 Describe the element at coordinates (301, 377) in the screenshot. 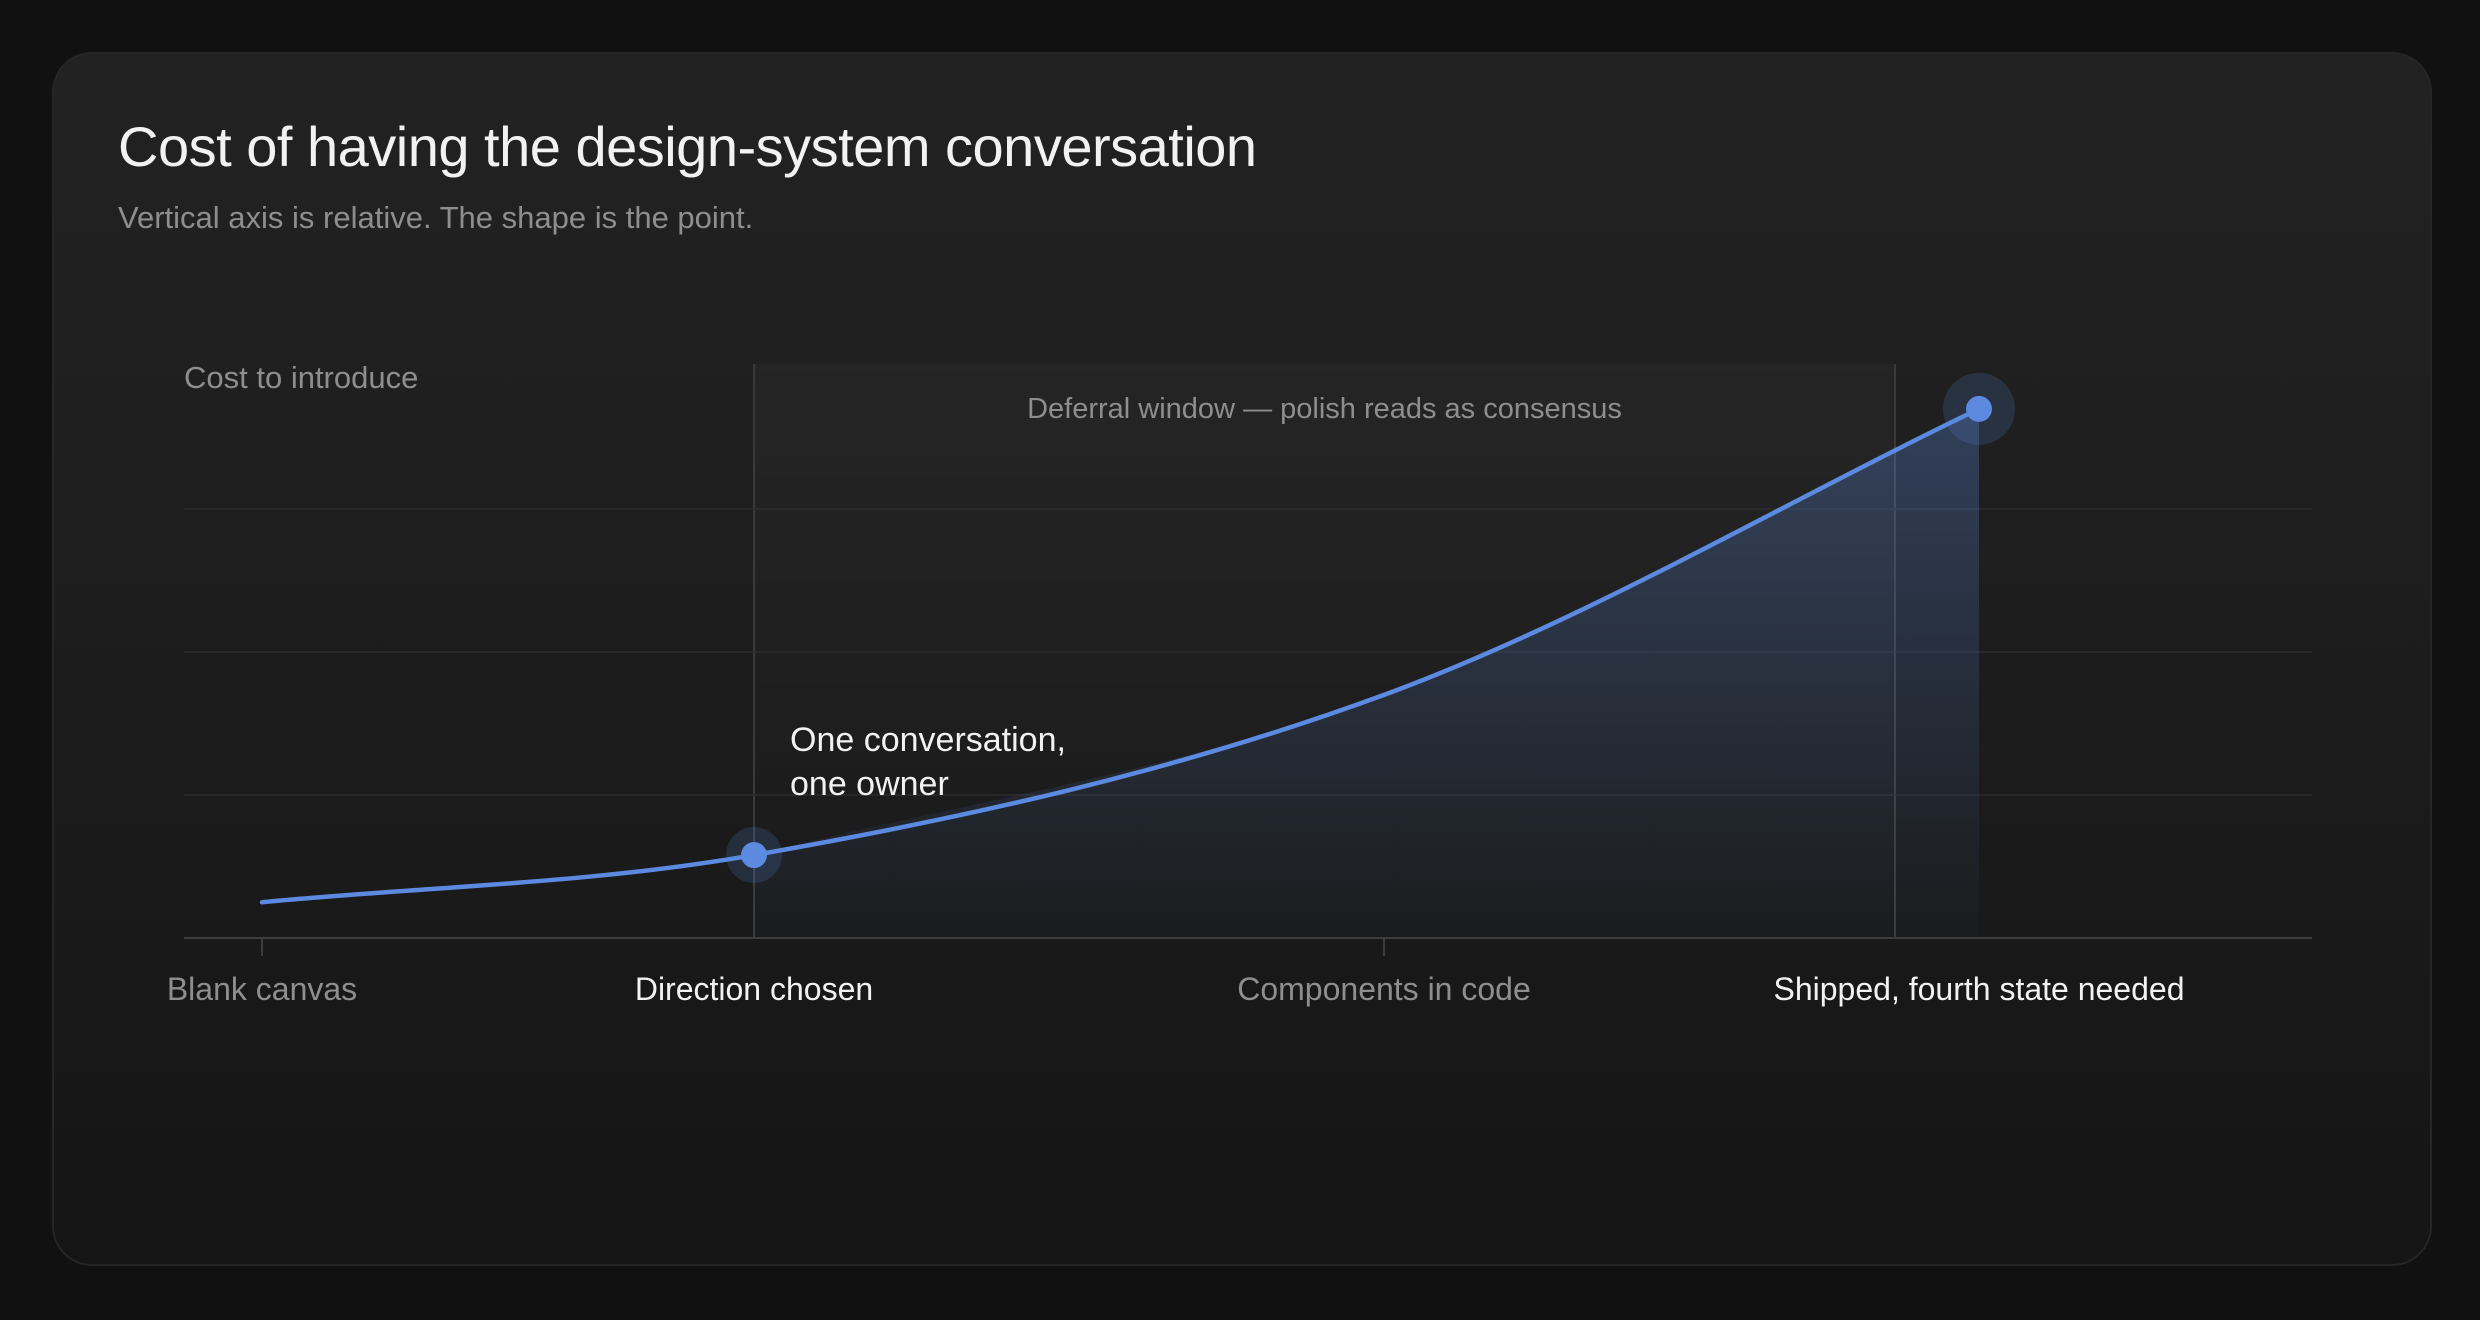

I see `y-axis-title: Cost to introduce` at that location.